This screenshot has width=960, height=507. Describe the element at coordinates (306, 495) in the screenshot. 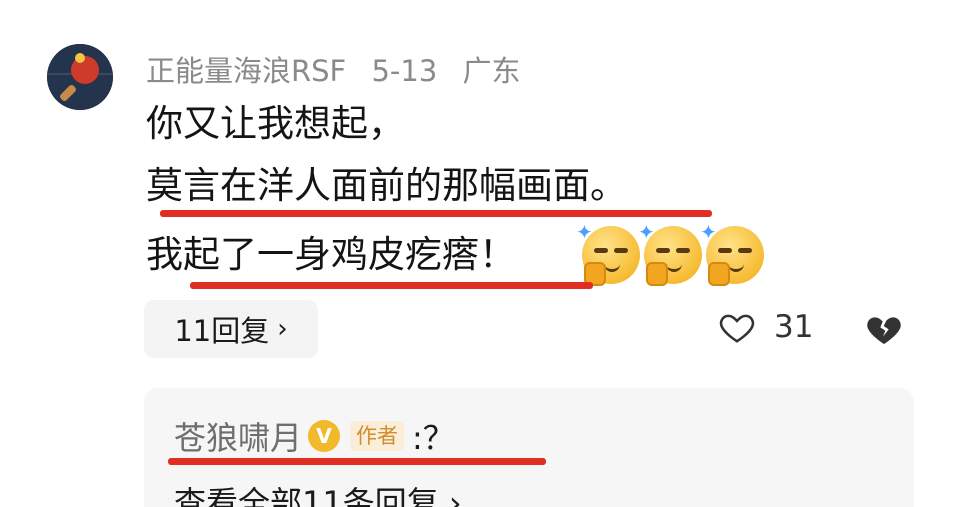

I see `view-all-label: 查看全部11条回复` at that location.